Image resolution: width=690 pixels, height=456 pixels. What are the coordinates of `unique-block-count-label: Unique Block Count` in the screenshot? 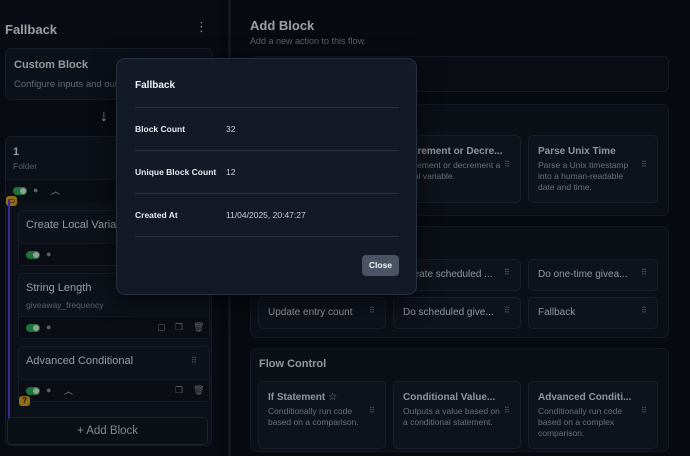 It's located at (176, 172).